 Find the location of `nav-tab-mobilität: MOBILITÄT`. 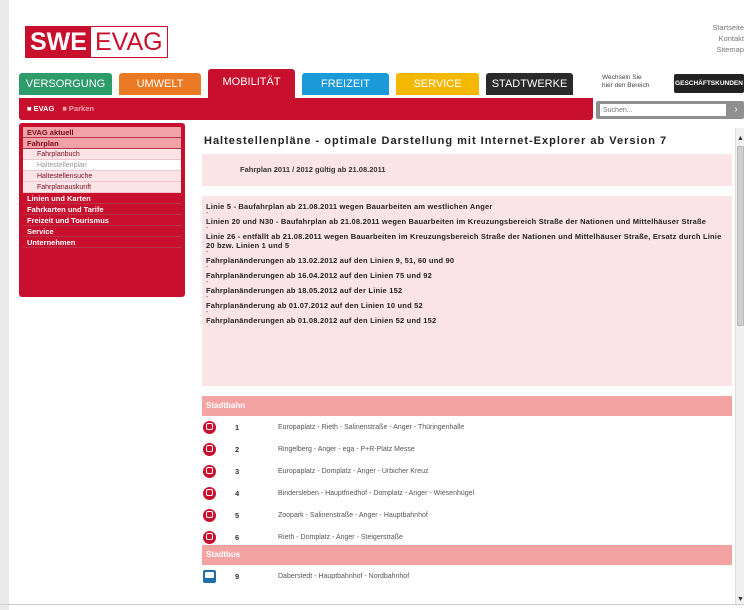

nav-tab-mobilität: MOBILITÄT is located at coordinates (251, 84).